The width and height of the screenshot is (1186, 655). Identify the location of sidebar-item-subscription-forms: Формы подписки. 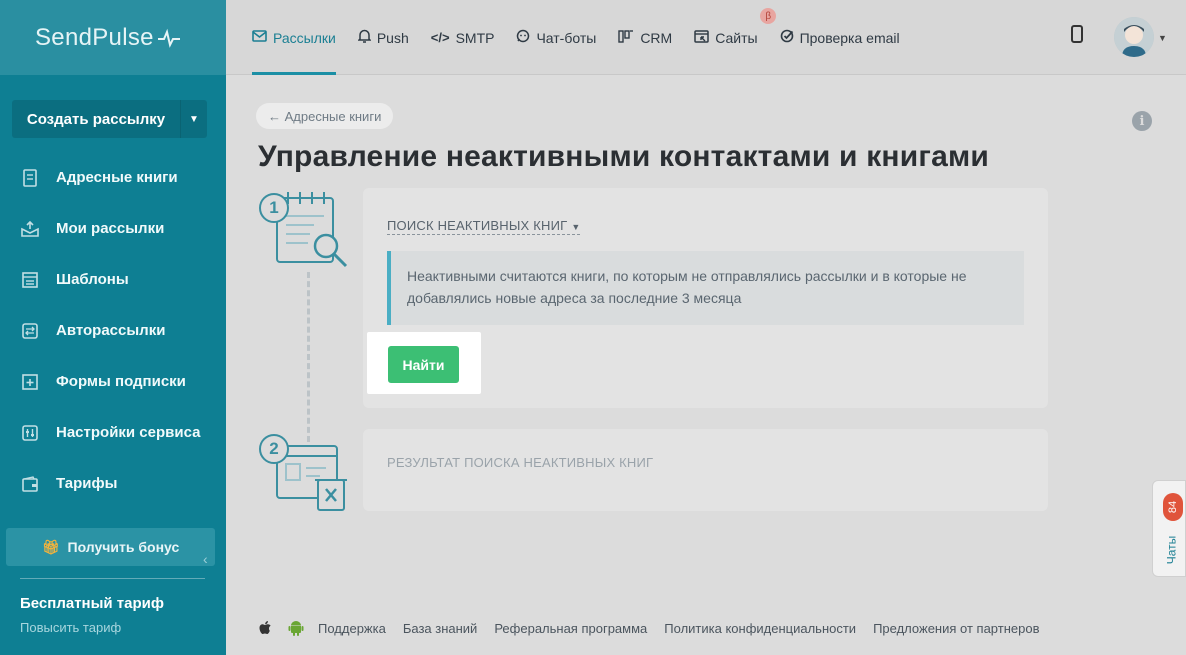
(113, 381).